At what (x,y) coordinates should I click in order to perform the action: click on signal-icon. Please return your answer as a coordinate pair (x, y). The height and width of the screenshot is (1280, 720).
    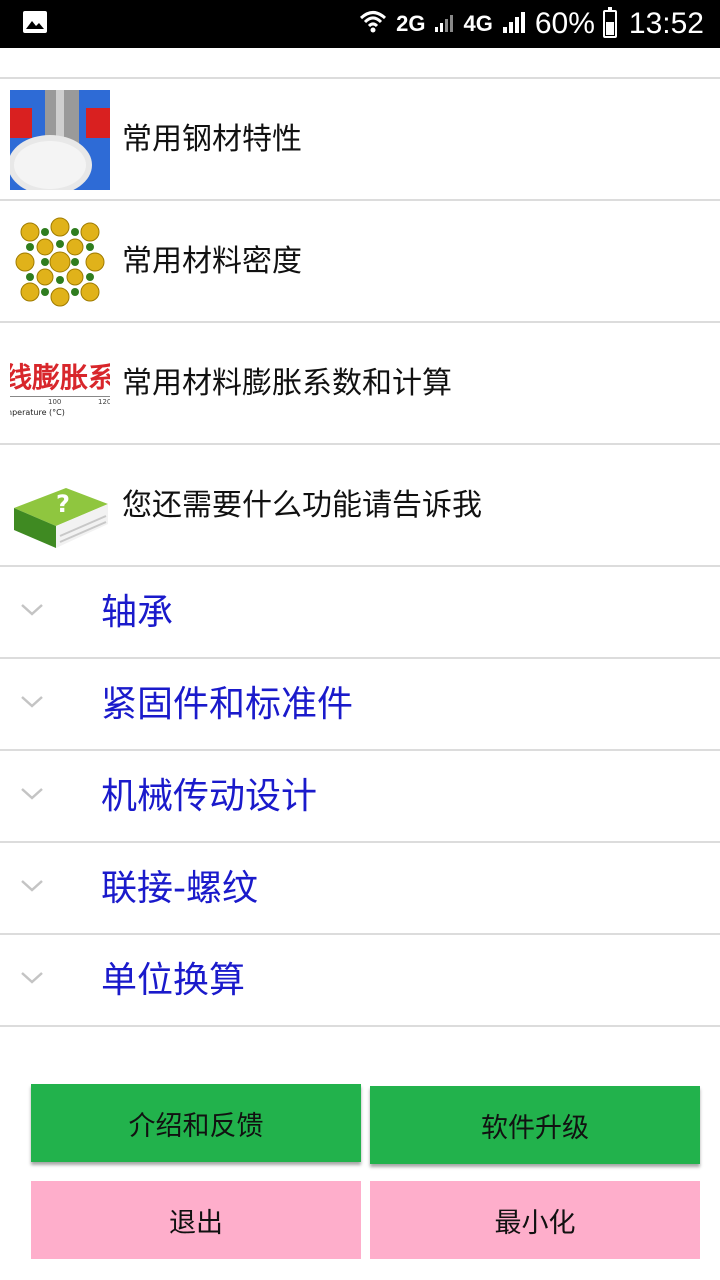
    Looking at the image, I should click on (445, 24).